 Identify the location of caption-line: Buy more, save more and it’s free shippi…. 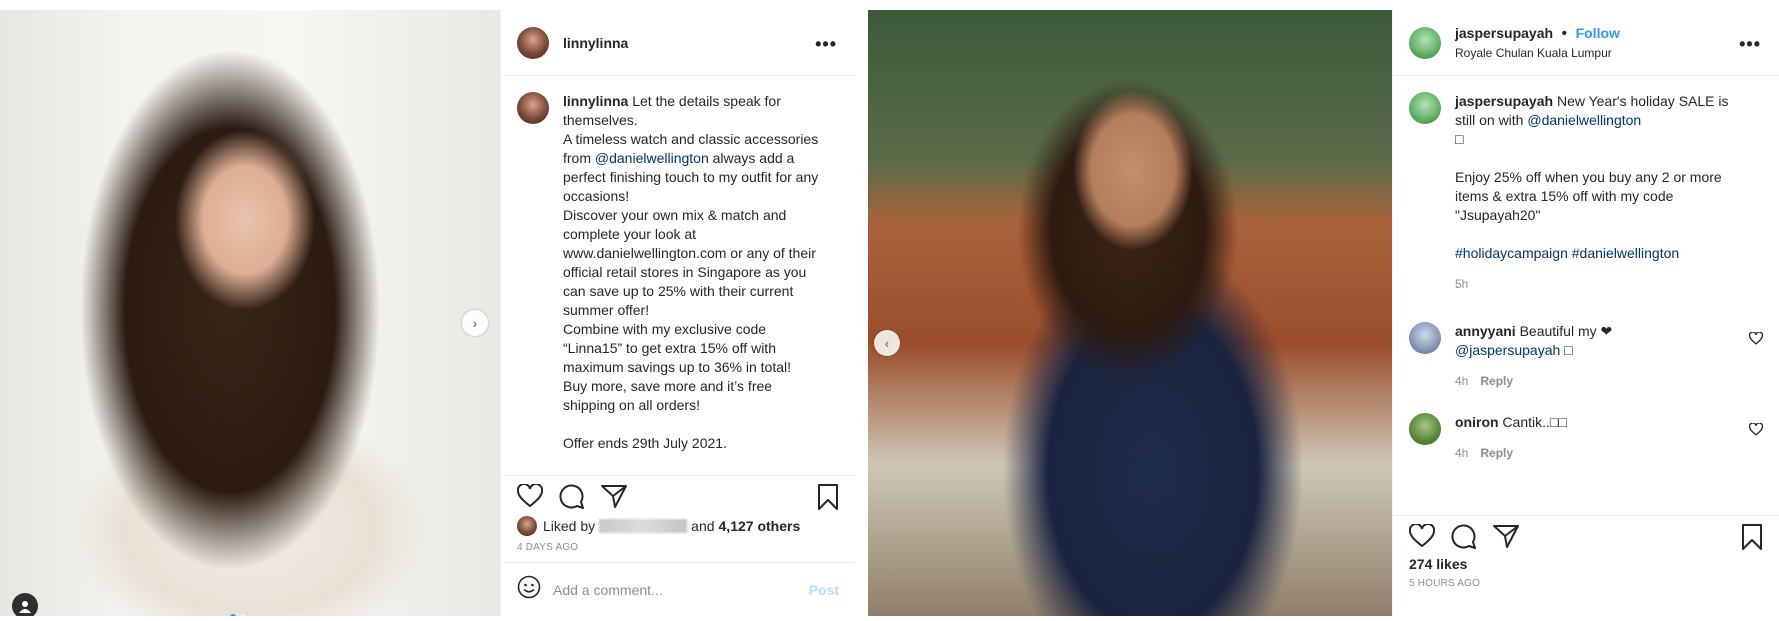
(668, 395).